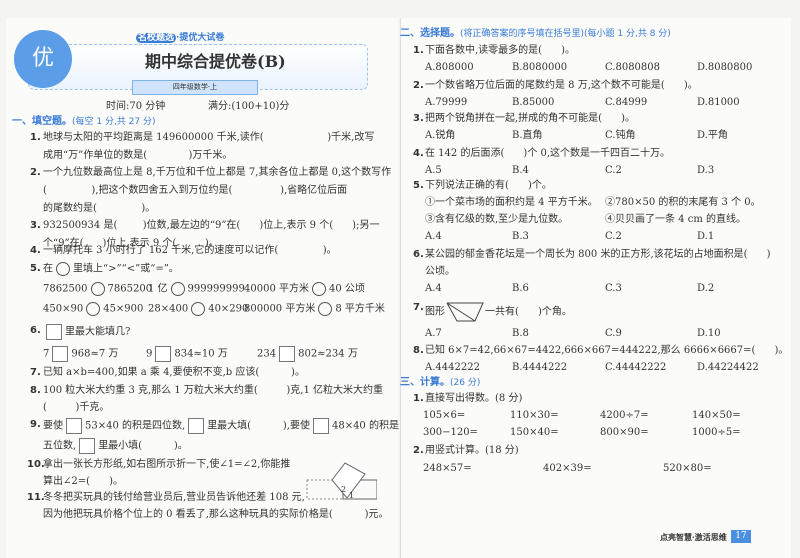  Describe the element at coordinates (741, 536) in the screenshot. I see `page-number: 17` at that location.